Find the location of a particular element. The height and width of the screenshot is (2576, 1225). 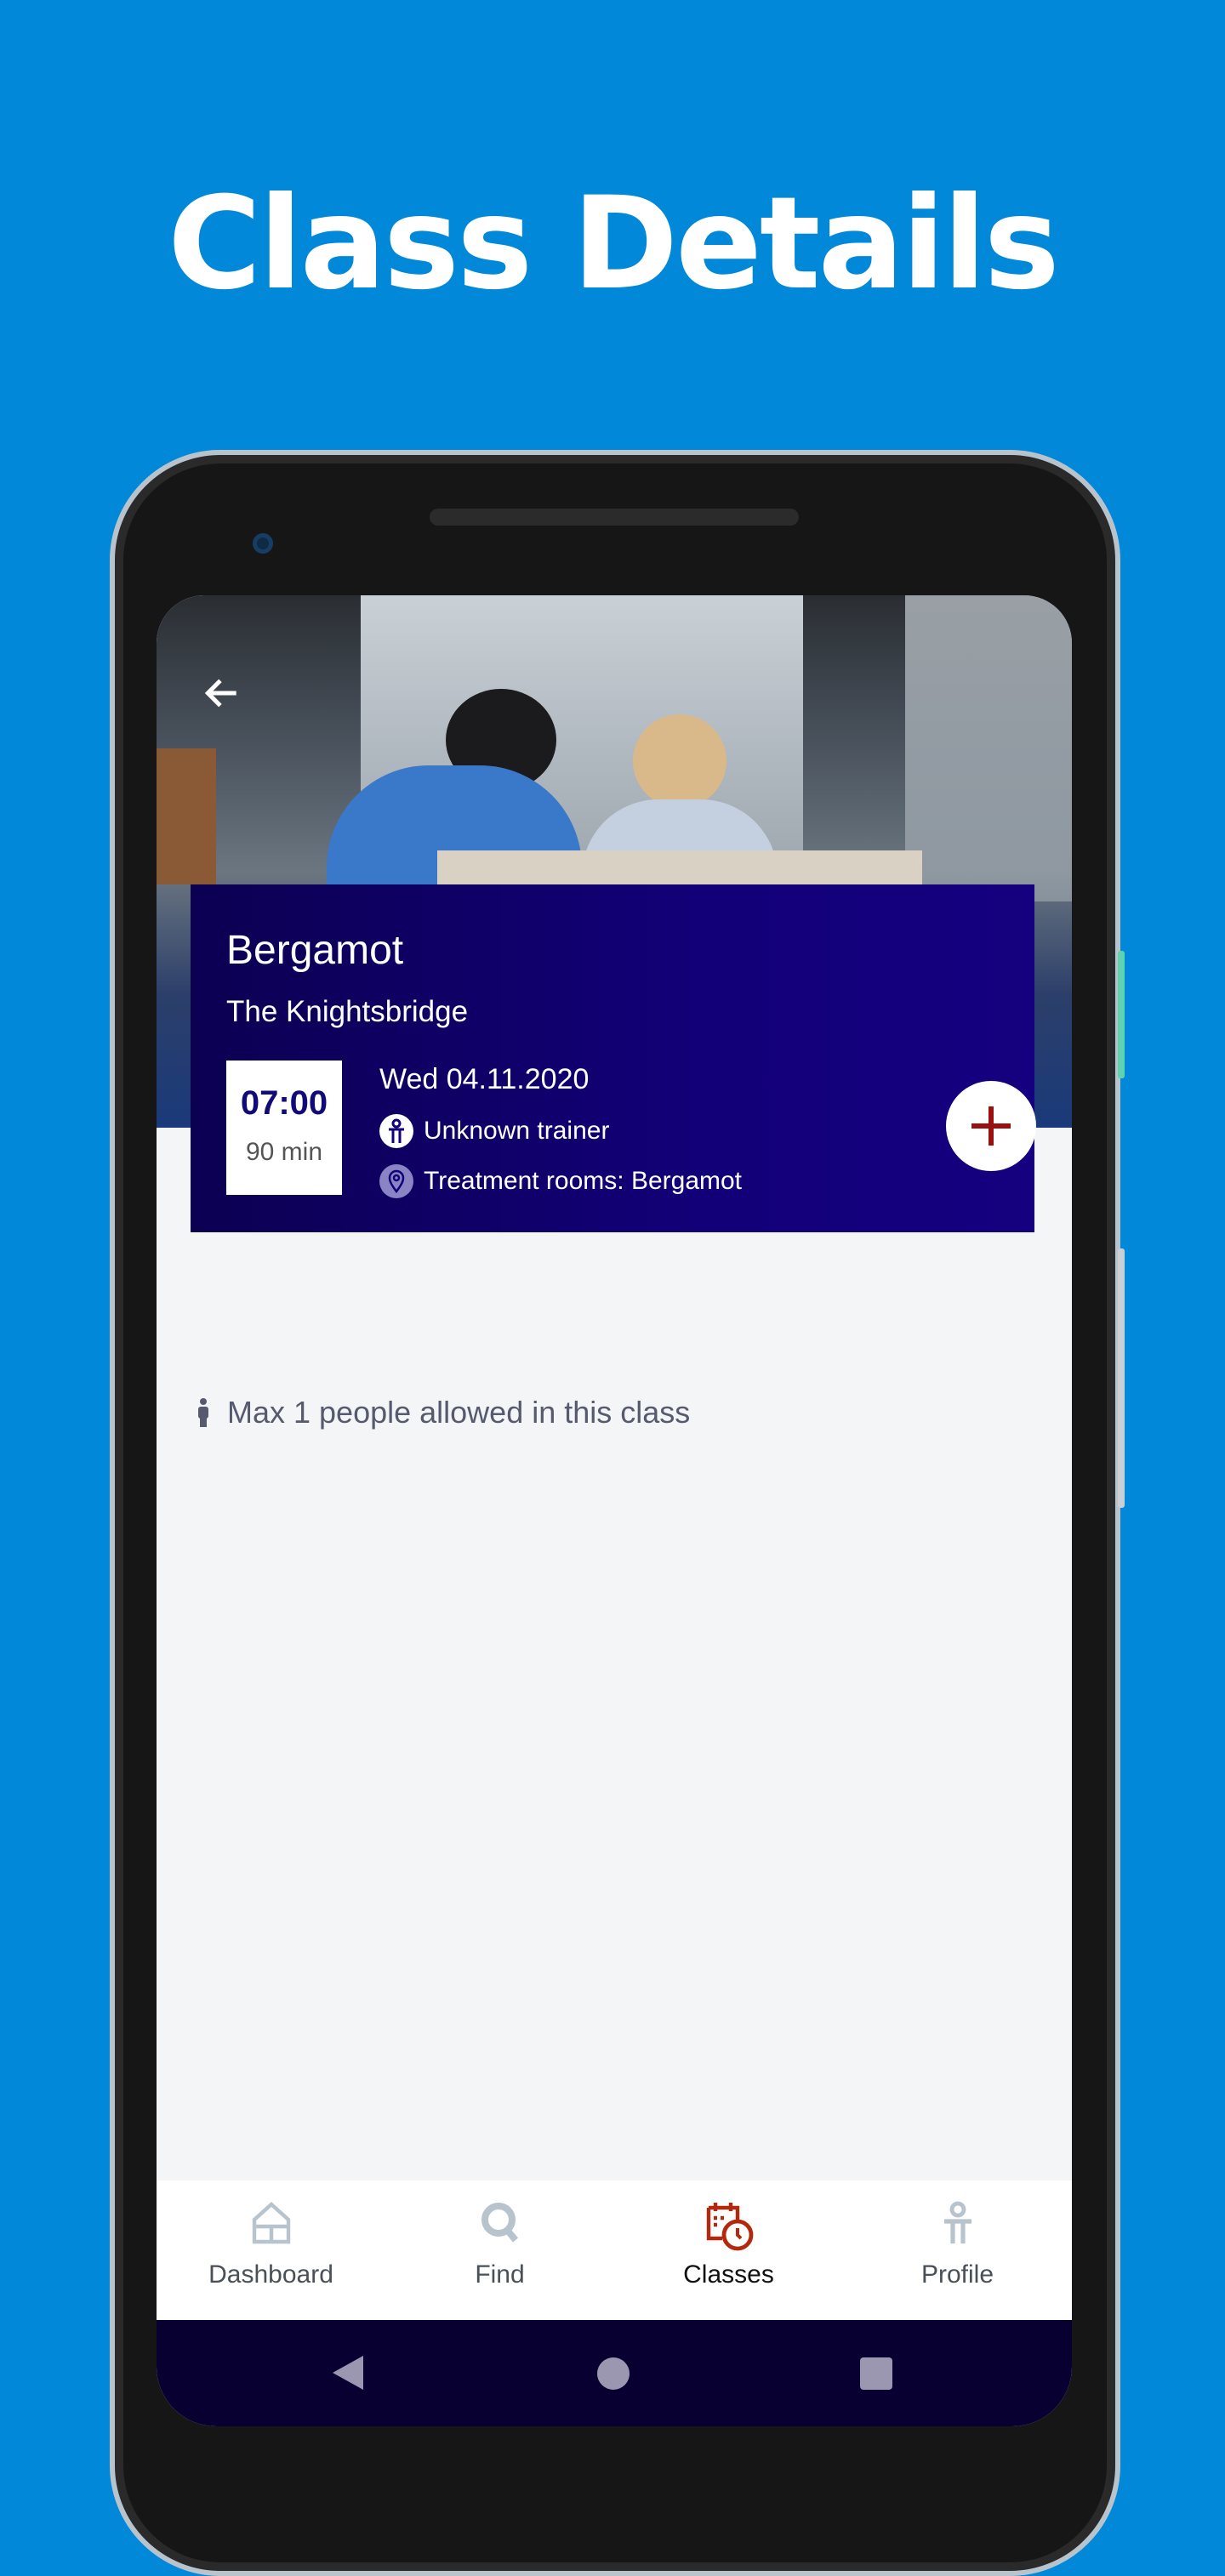

system-back-icon is located at coordinates (348, 2372).